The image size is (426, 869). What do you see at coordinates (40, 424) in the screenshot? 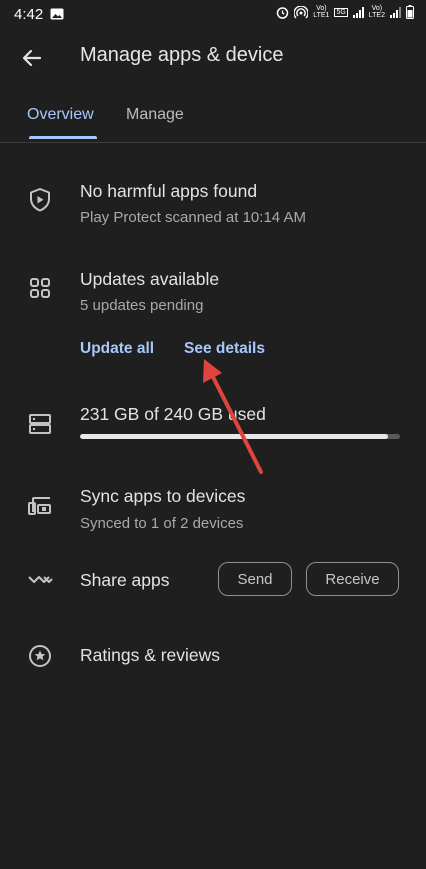
I see `storage-icon` at bounding box center [40, 424].